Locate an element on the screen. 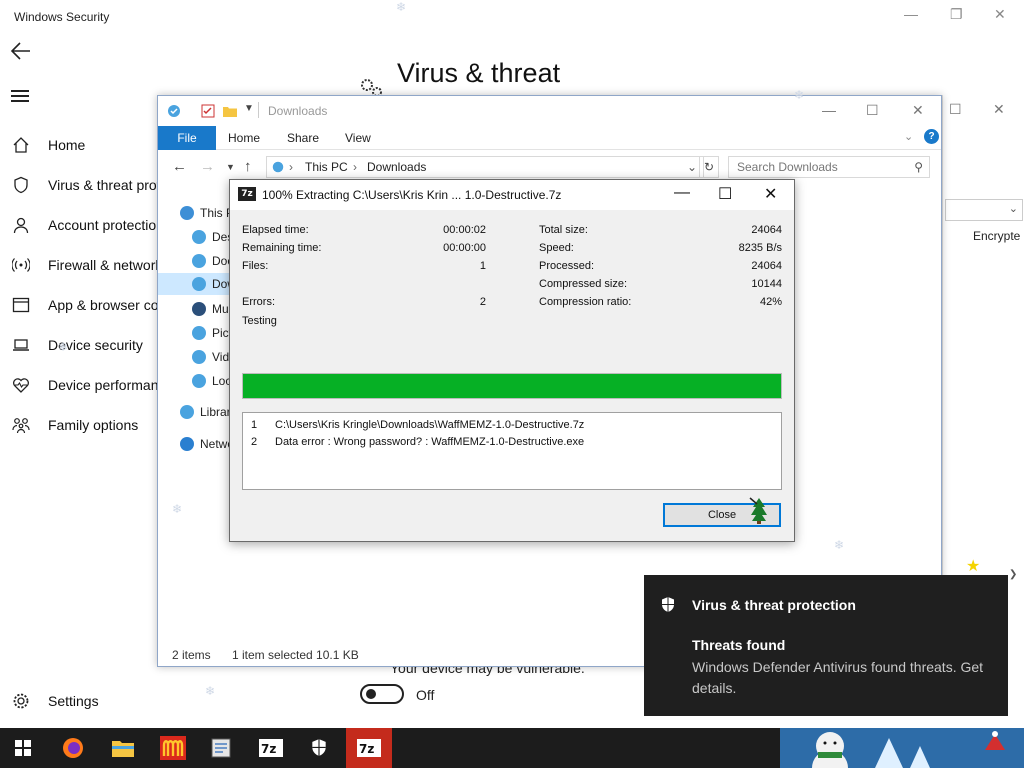  breadcrumb-downloads: Downloads is located at coordinates (396, 167).